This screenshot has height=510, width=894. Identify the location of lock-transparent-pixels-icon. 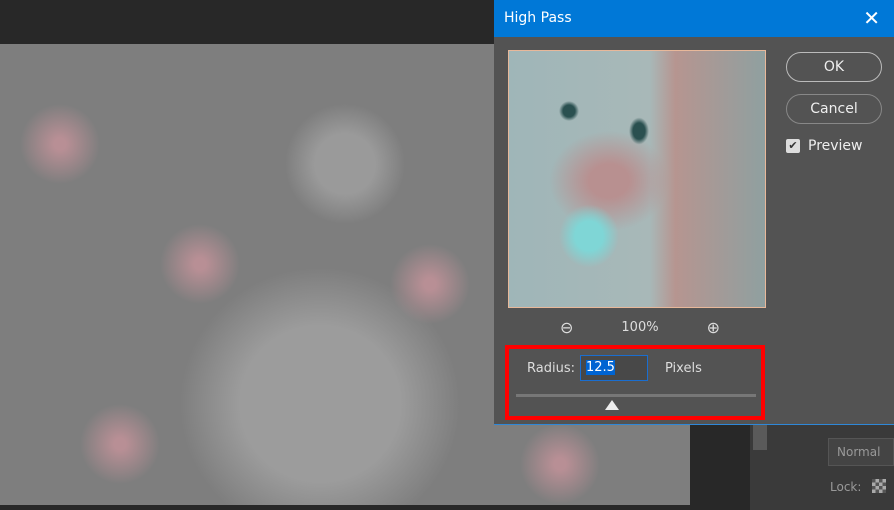
(879, 486).